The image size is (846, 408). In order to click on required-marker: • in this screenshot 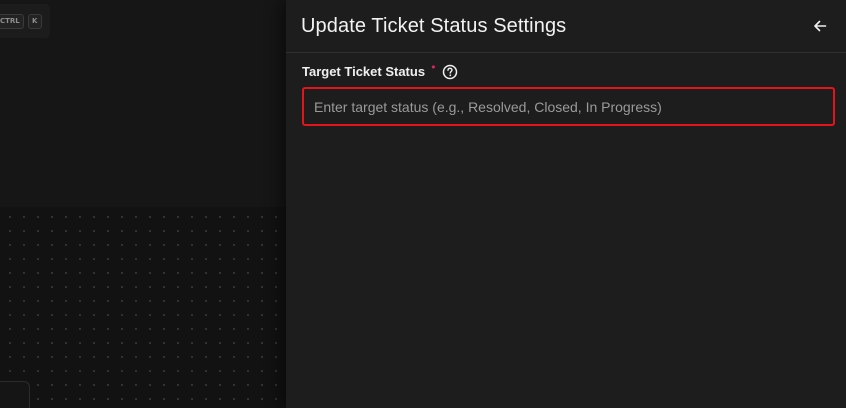, I will do `click(433, 67)`.